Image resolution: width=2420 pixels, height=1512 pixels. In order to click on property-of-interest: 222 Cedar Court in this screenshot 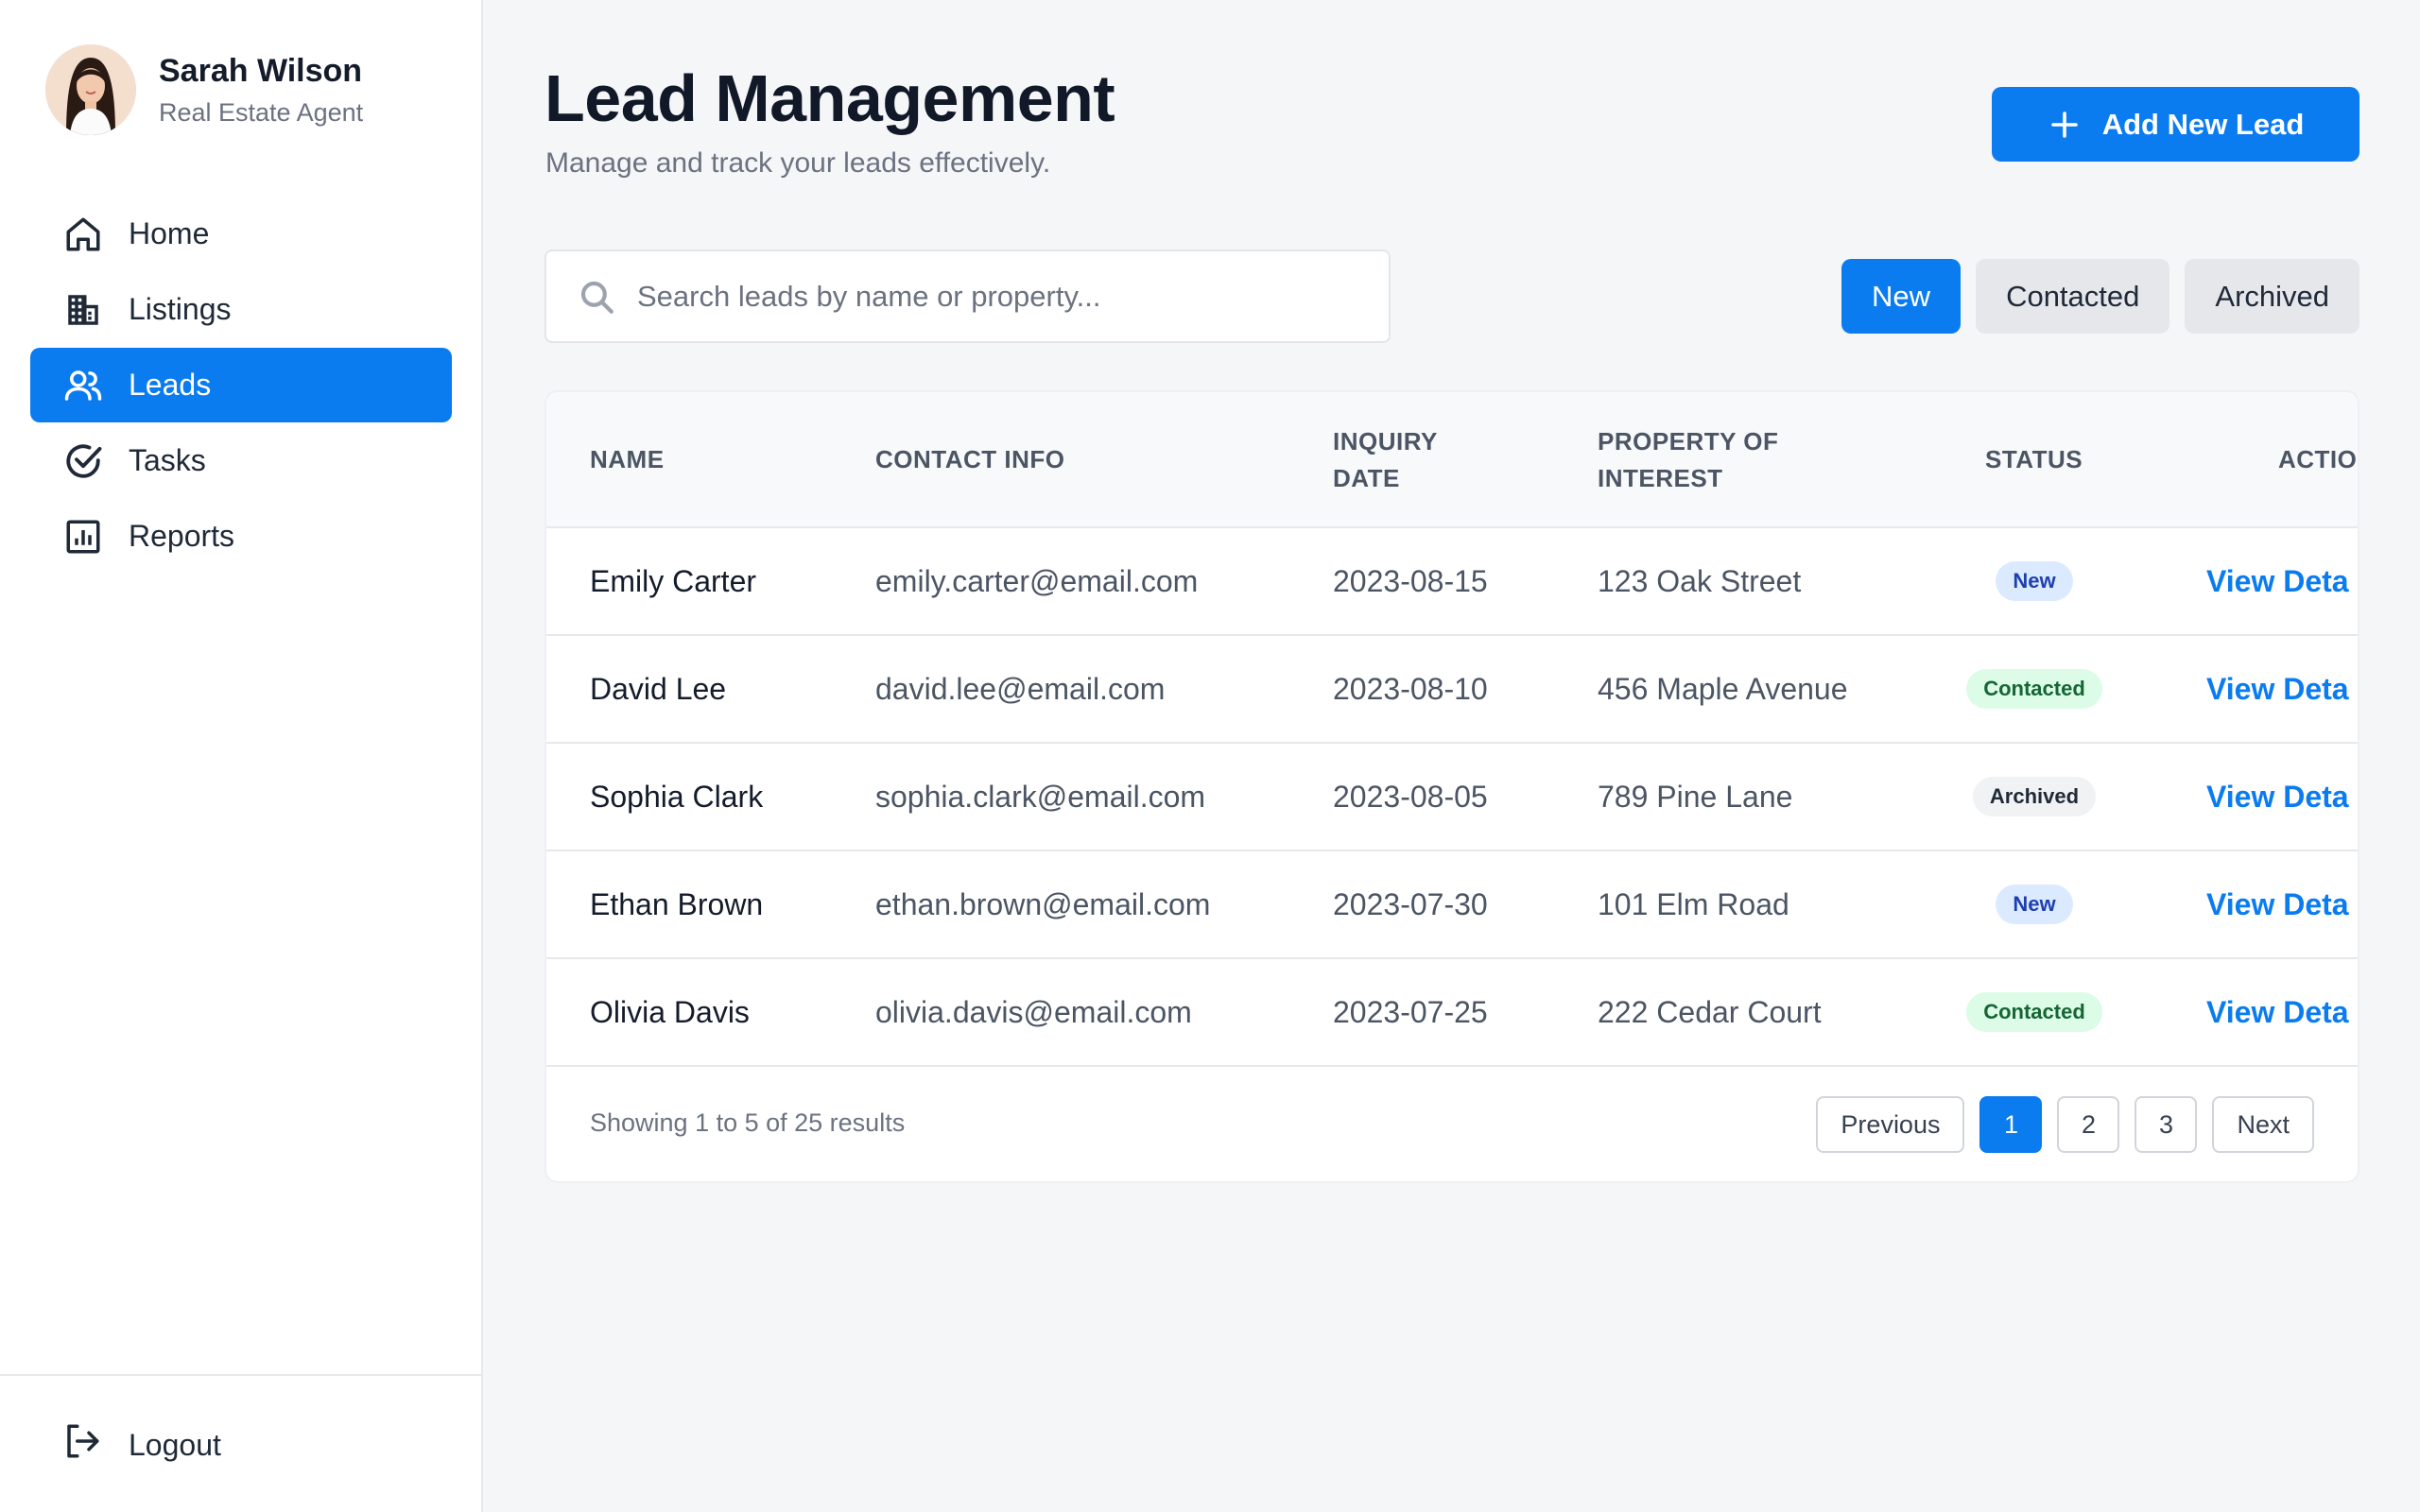, I will do `click(1710, 1011)`.